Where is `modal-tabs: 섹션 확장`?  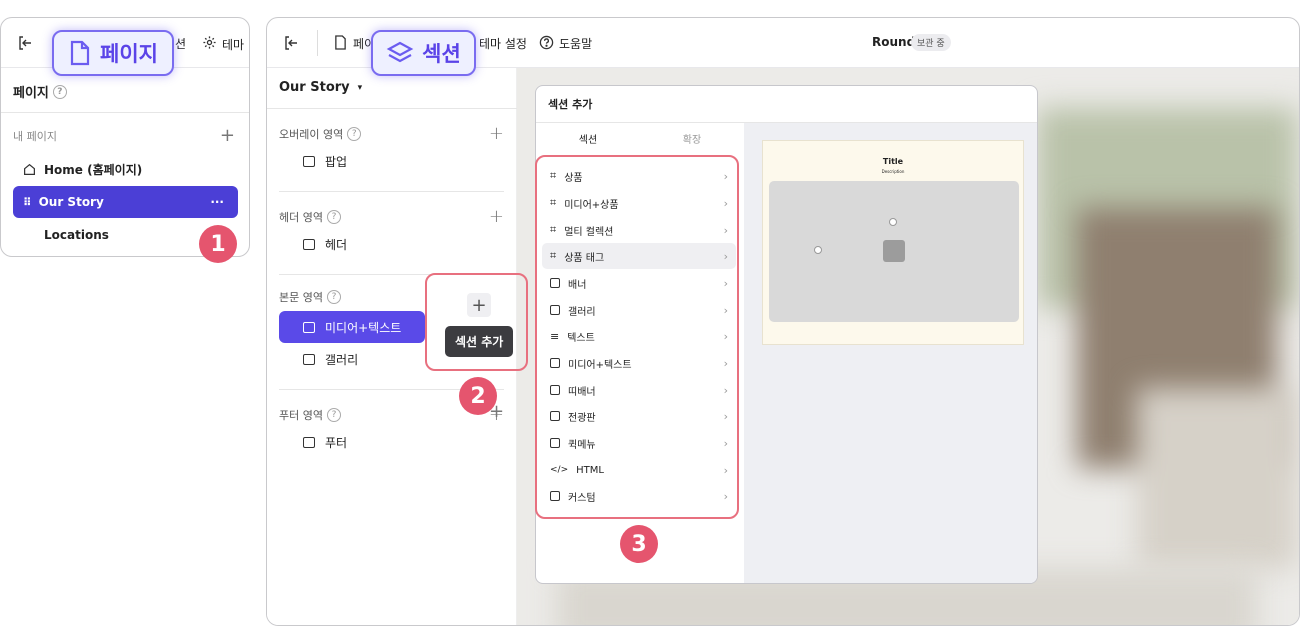
modal-tabs: 섹션 확장 is located at coordinates (640, 138).